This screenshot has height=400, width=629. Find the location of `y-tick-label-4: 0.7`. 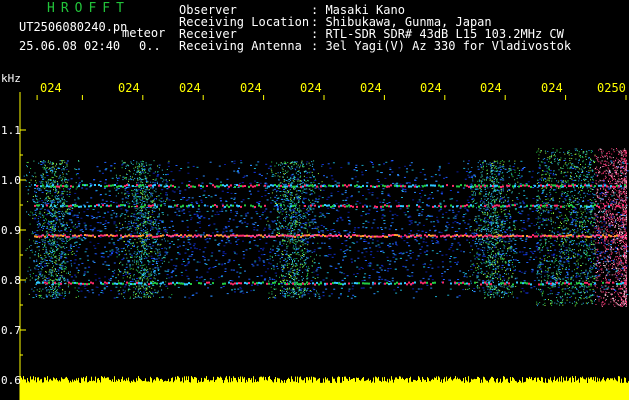

y-tick-label-4: 0.7 is located at coordinates (11, 330).